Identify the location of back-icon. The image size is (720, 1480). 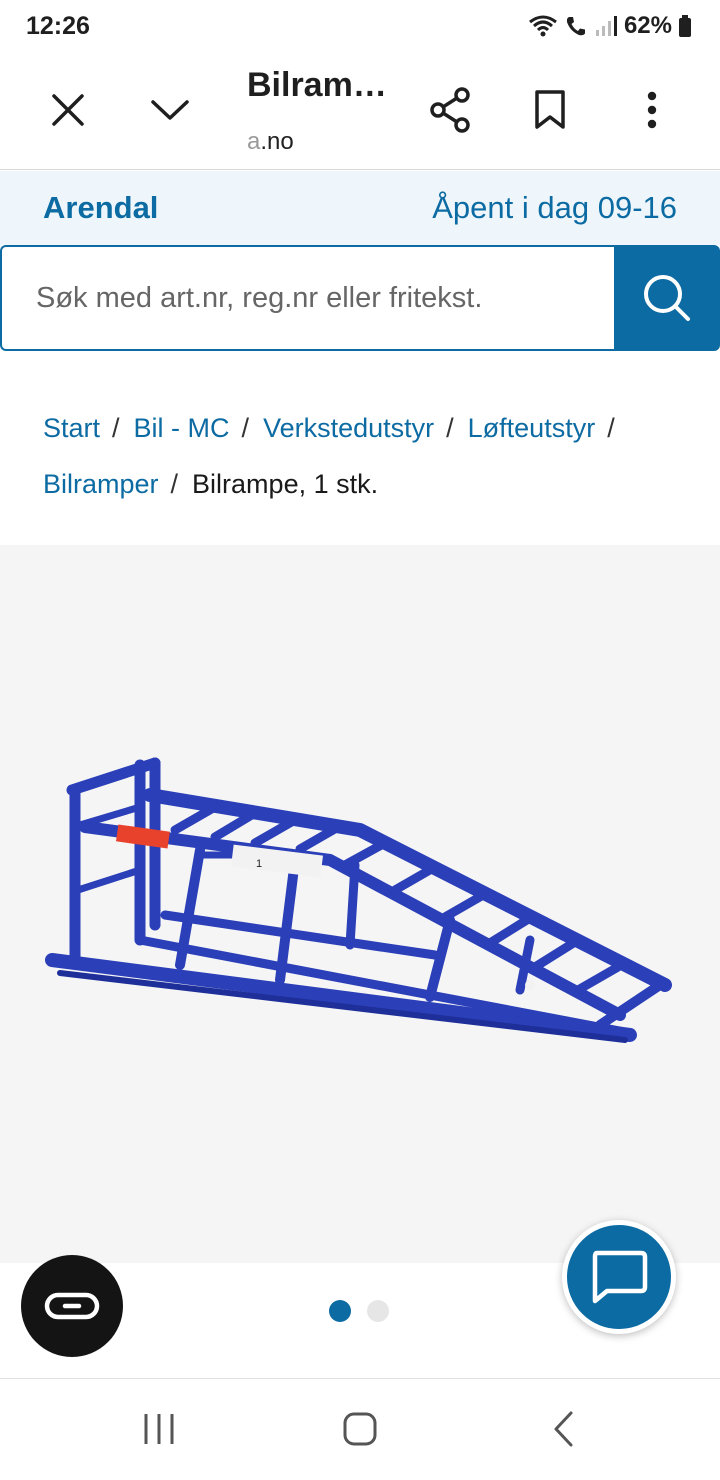
(563, 1429).